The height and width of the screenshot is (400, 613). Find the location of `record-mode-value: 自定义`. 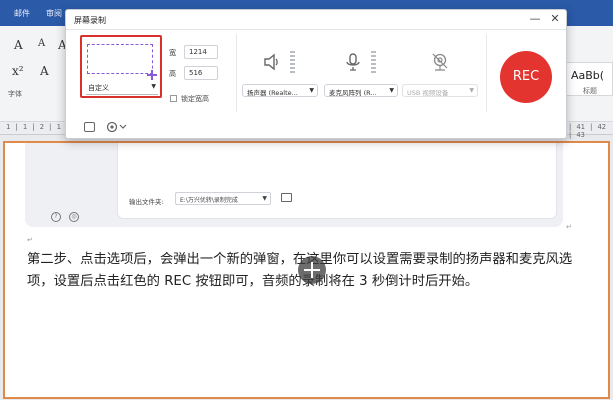

record-mode-value: 自定义 is located at coordinates (98, 88).